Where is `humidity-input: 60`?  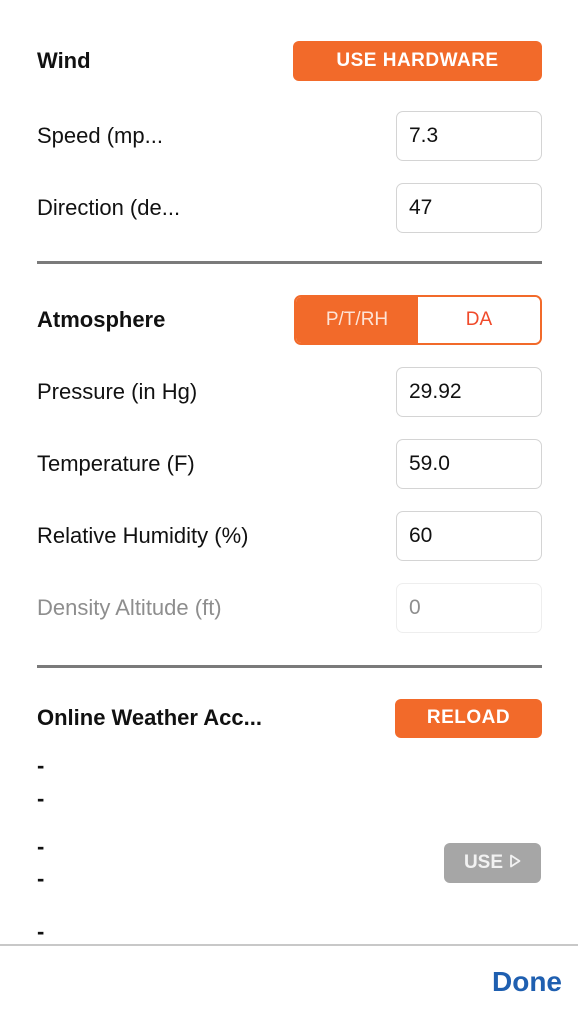
humidity-input: 60 is located at coordinates (469, 536).